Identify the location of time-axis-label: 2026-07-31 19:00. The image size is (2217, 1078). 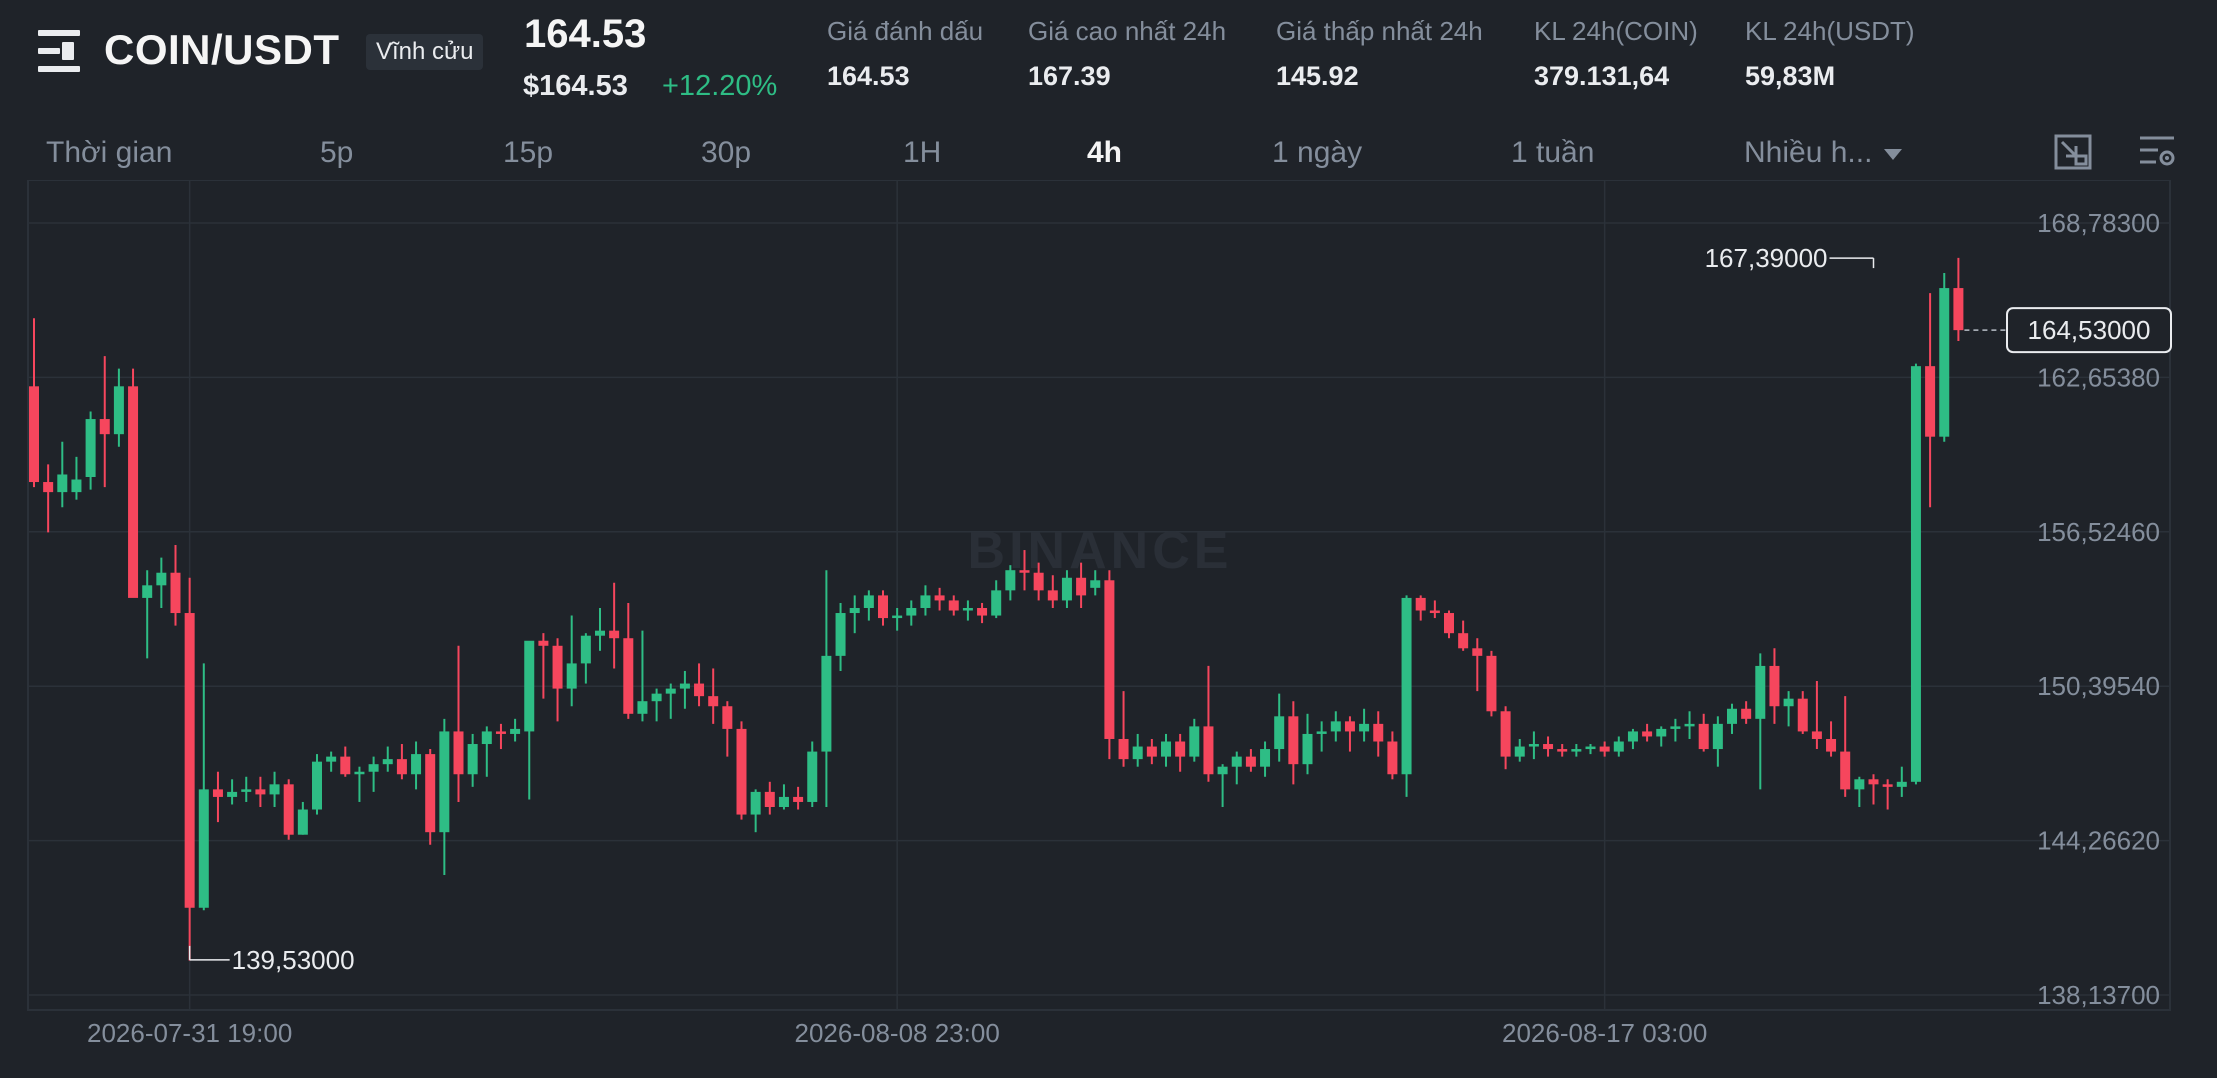
(189, 1033).